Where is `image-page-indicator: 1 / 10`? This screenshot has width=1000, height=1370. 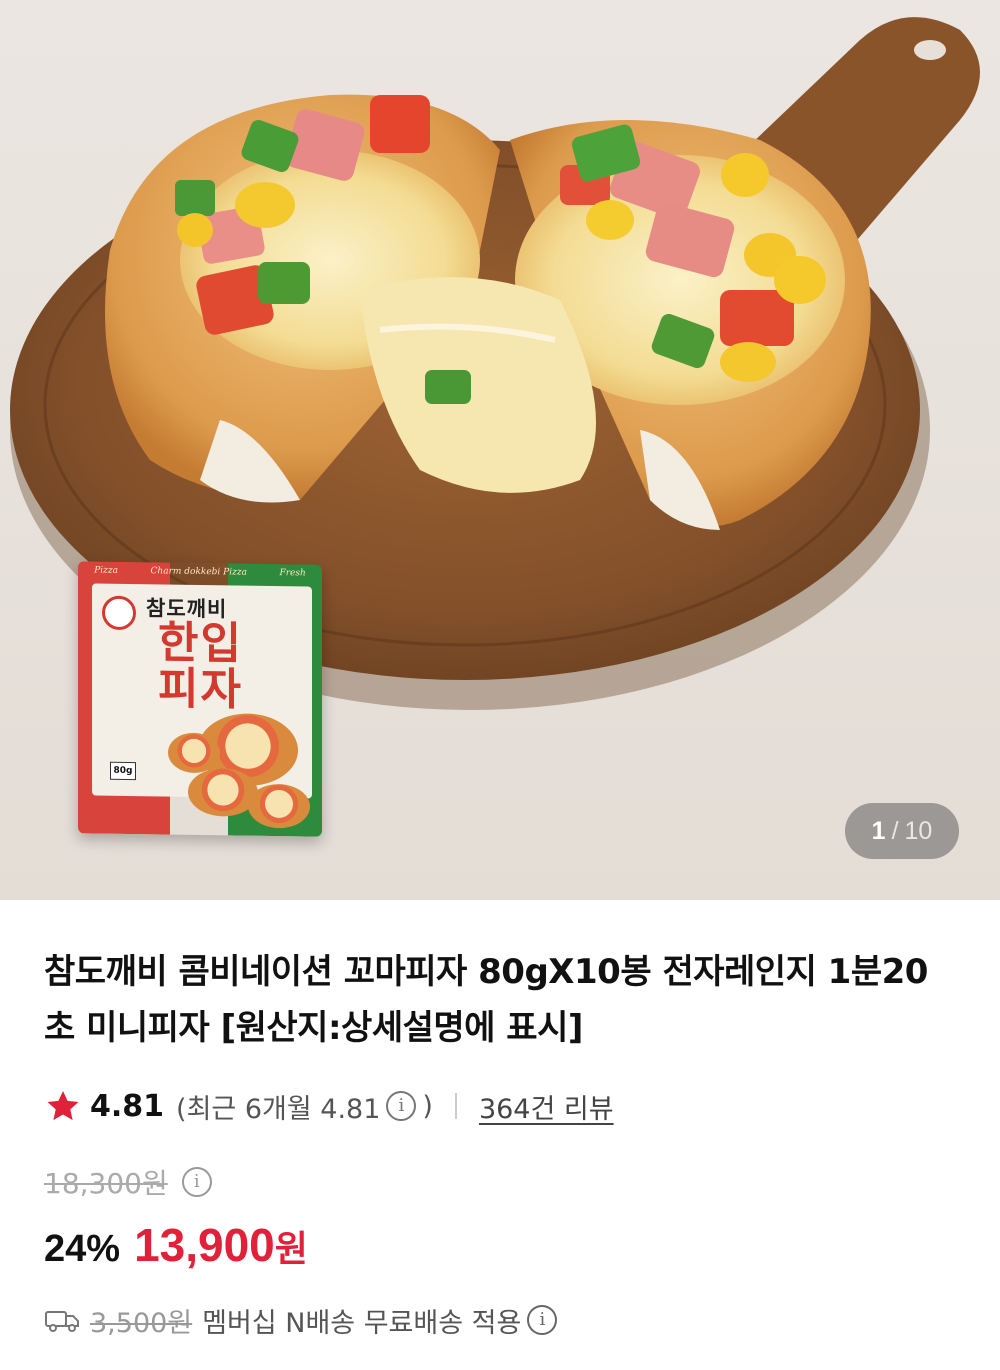 image-page-indicator: 1 / 10 is located at coordinates (902, 831).